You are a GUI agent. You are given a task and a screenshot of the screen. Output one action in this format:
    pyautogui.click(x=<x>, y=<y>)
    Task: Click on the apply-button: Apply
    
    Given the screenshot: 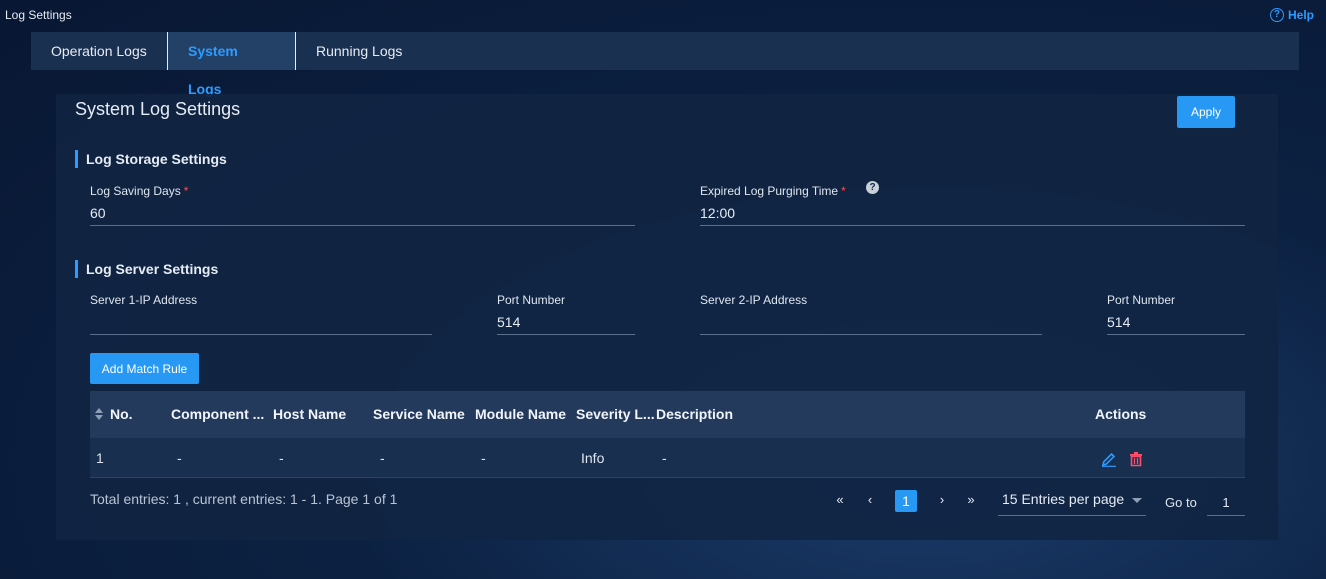 What is the action you would take?
    pyautogui.click(x=1206, y=112)
    